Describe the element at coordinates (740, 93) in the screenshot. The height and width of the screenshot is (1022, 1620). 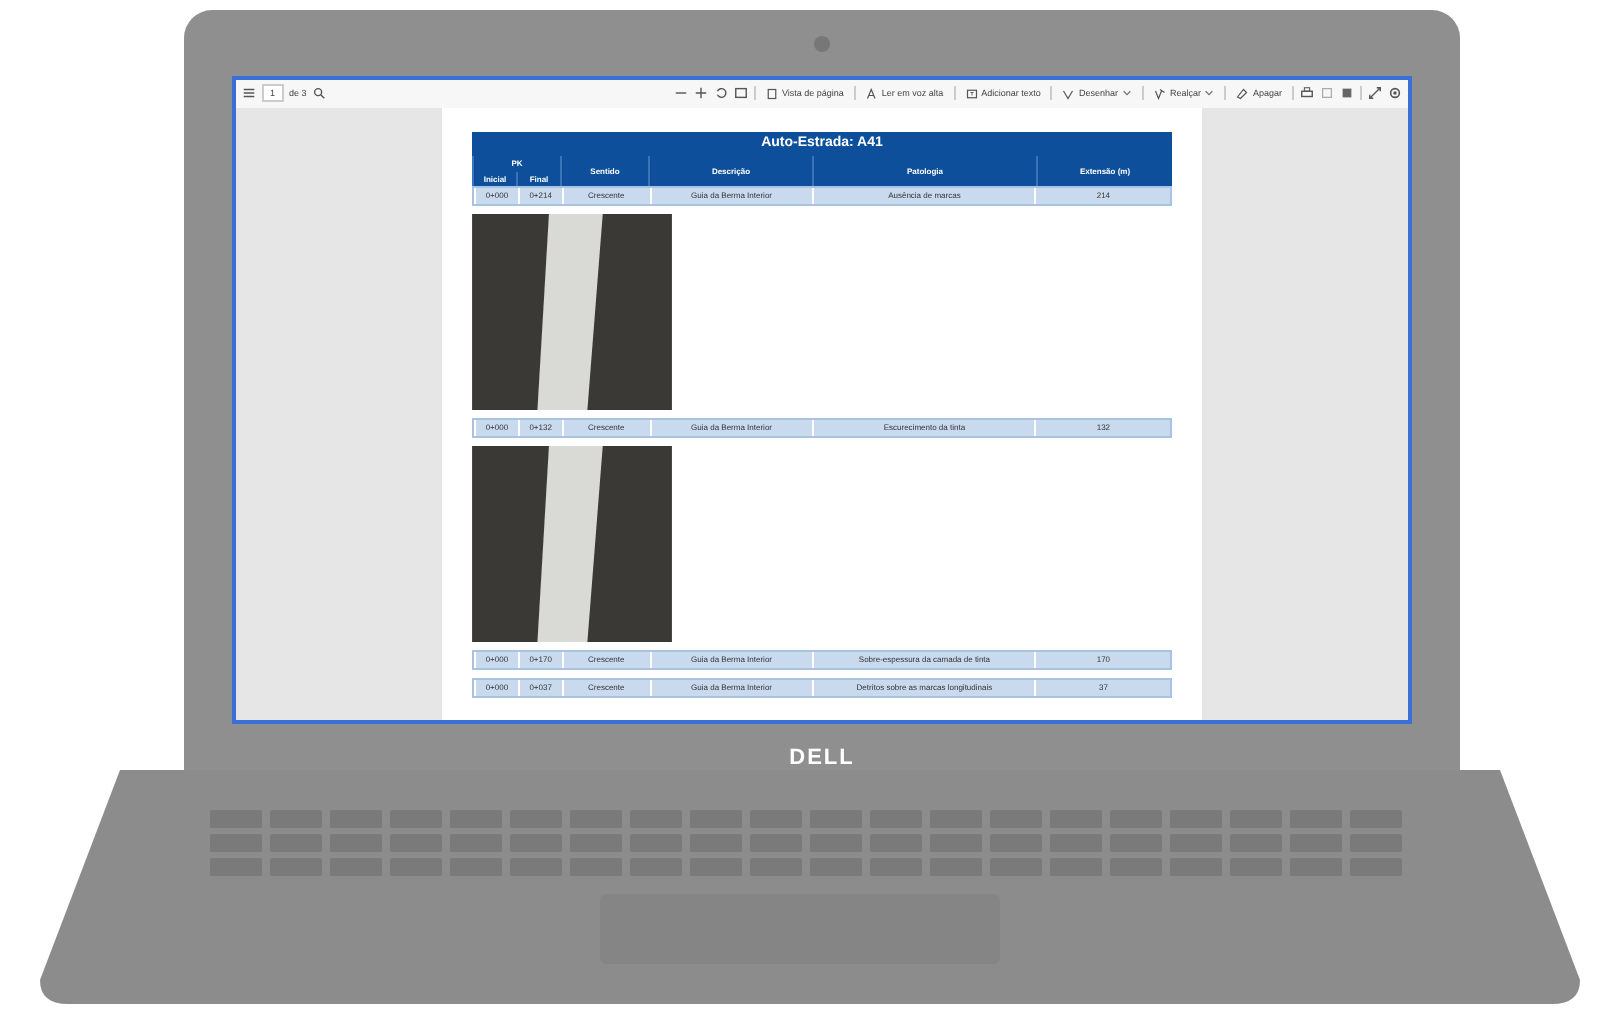
I see `fit-page-icon` at that location.